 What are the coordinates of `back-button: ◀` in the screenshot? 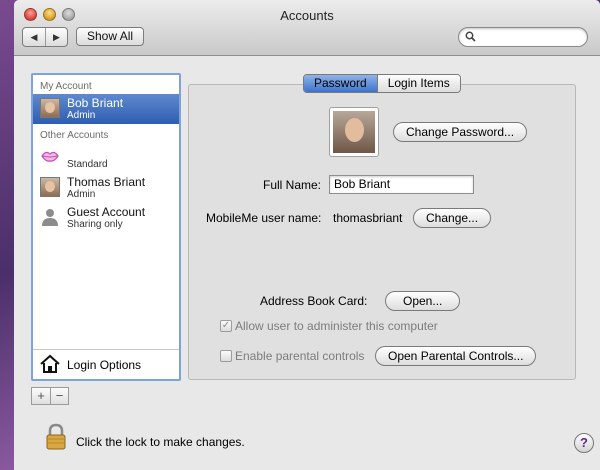 It's located at (34, 37).